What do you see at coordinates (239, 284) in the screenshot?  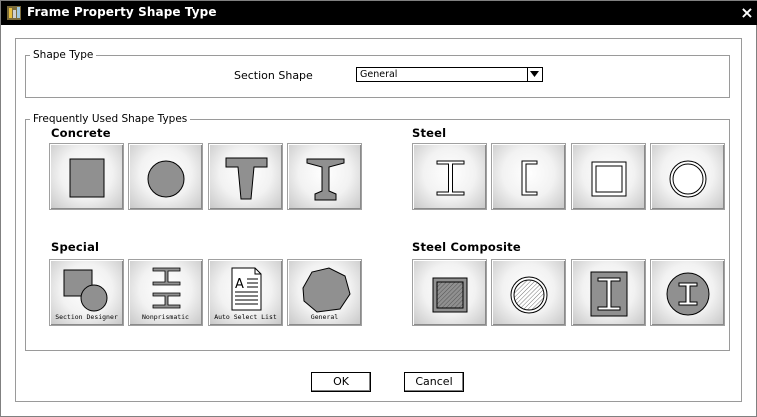 I see `svg-text: A` at bounding box center [239, 284].